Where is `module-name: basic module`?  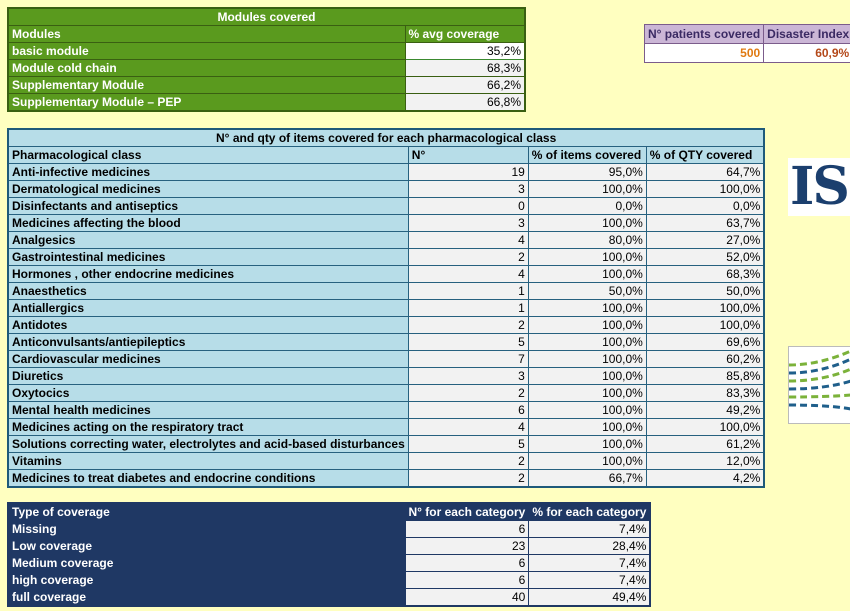 module-name: basic module is located at coordinates (206, 51).